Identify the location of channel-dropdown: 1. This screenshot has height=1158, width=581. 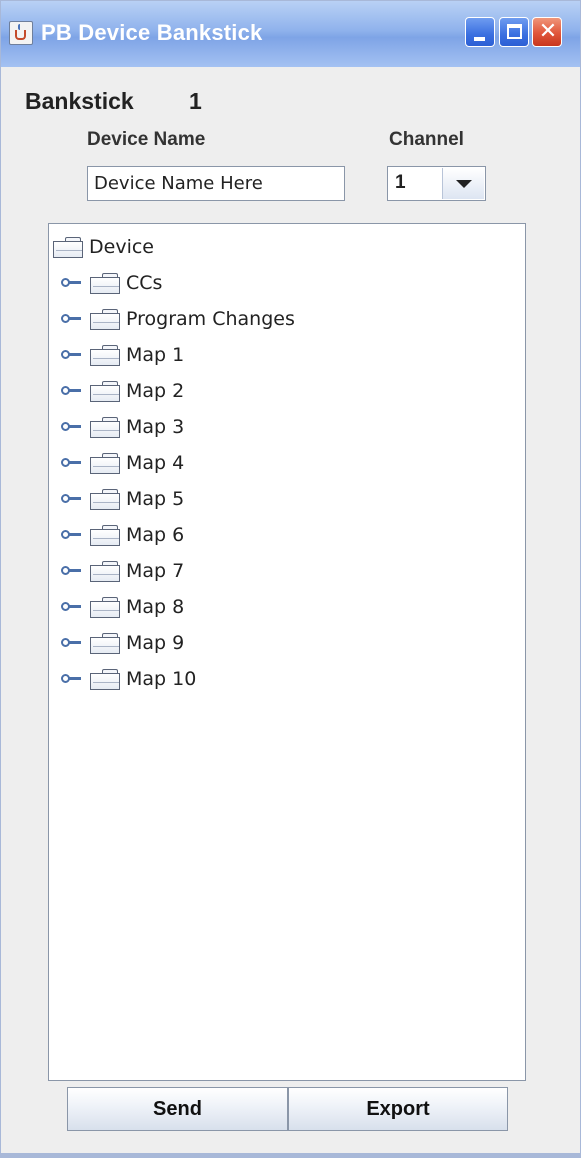
(436, 183).